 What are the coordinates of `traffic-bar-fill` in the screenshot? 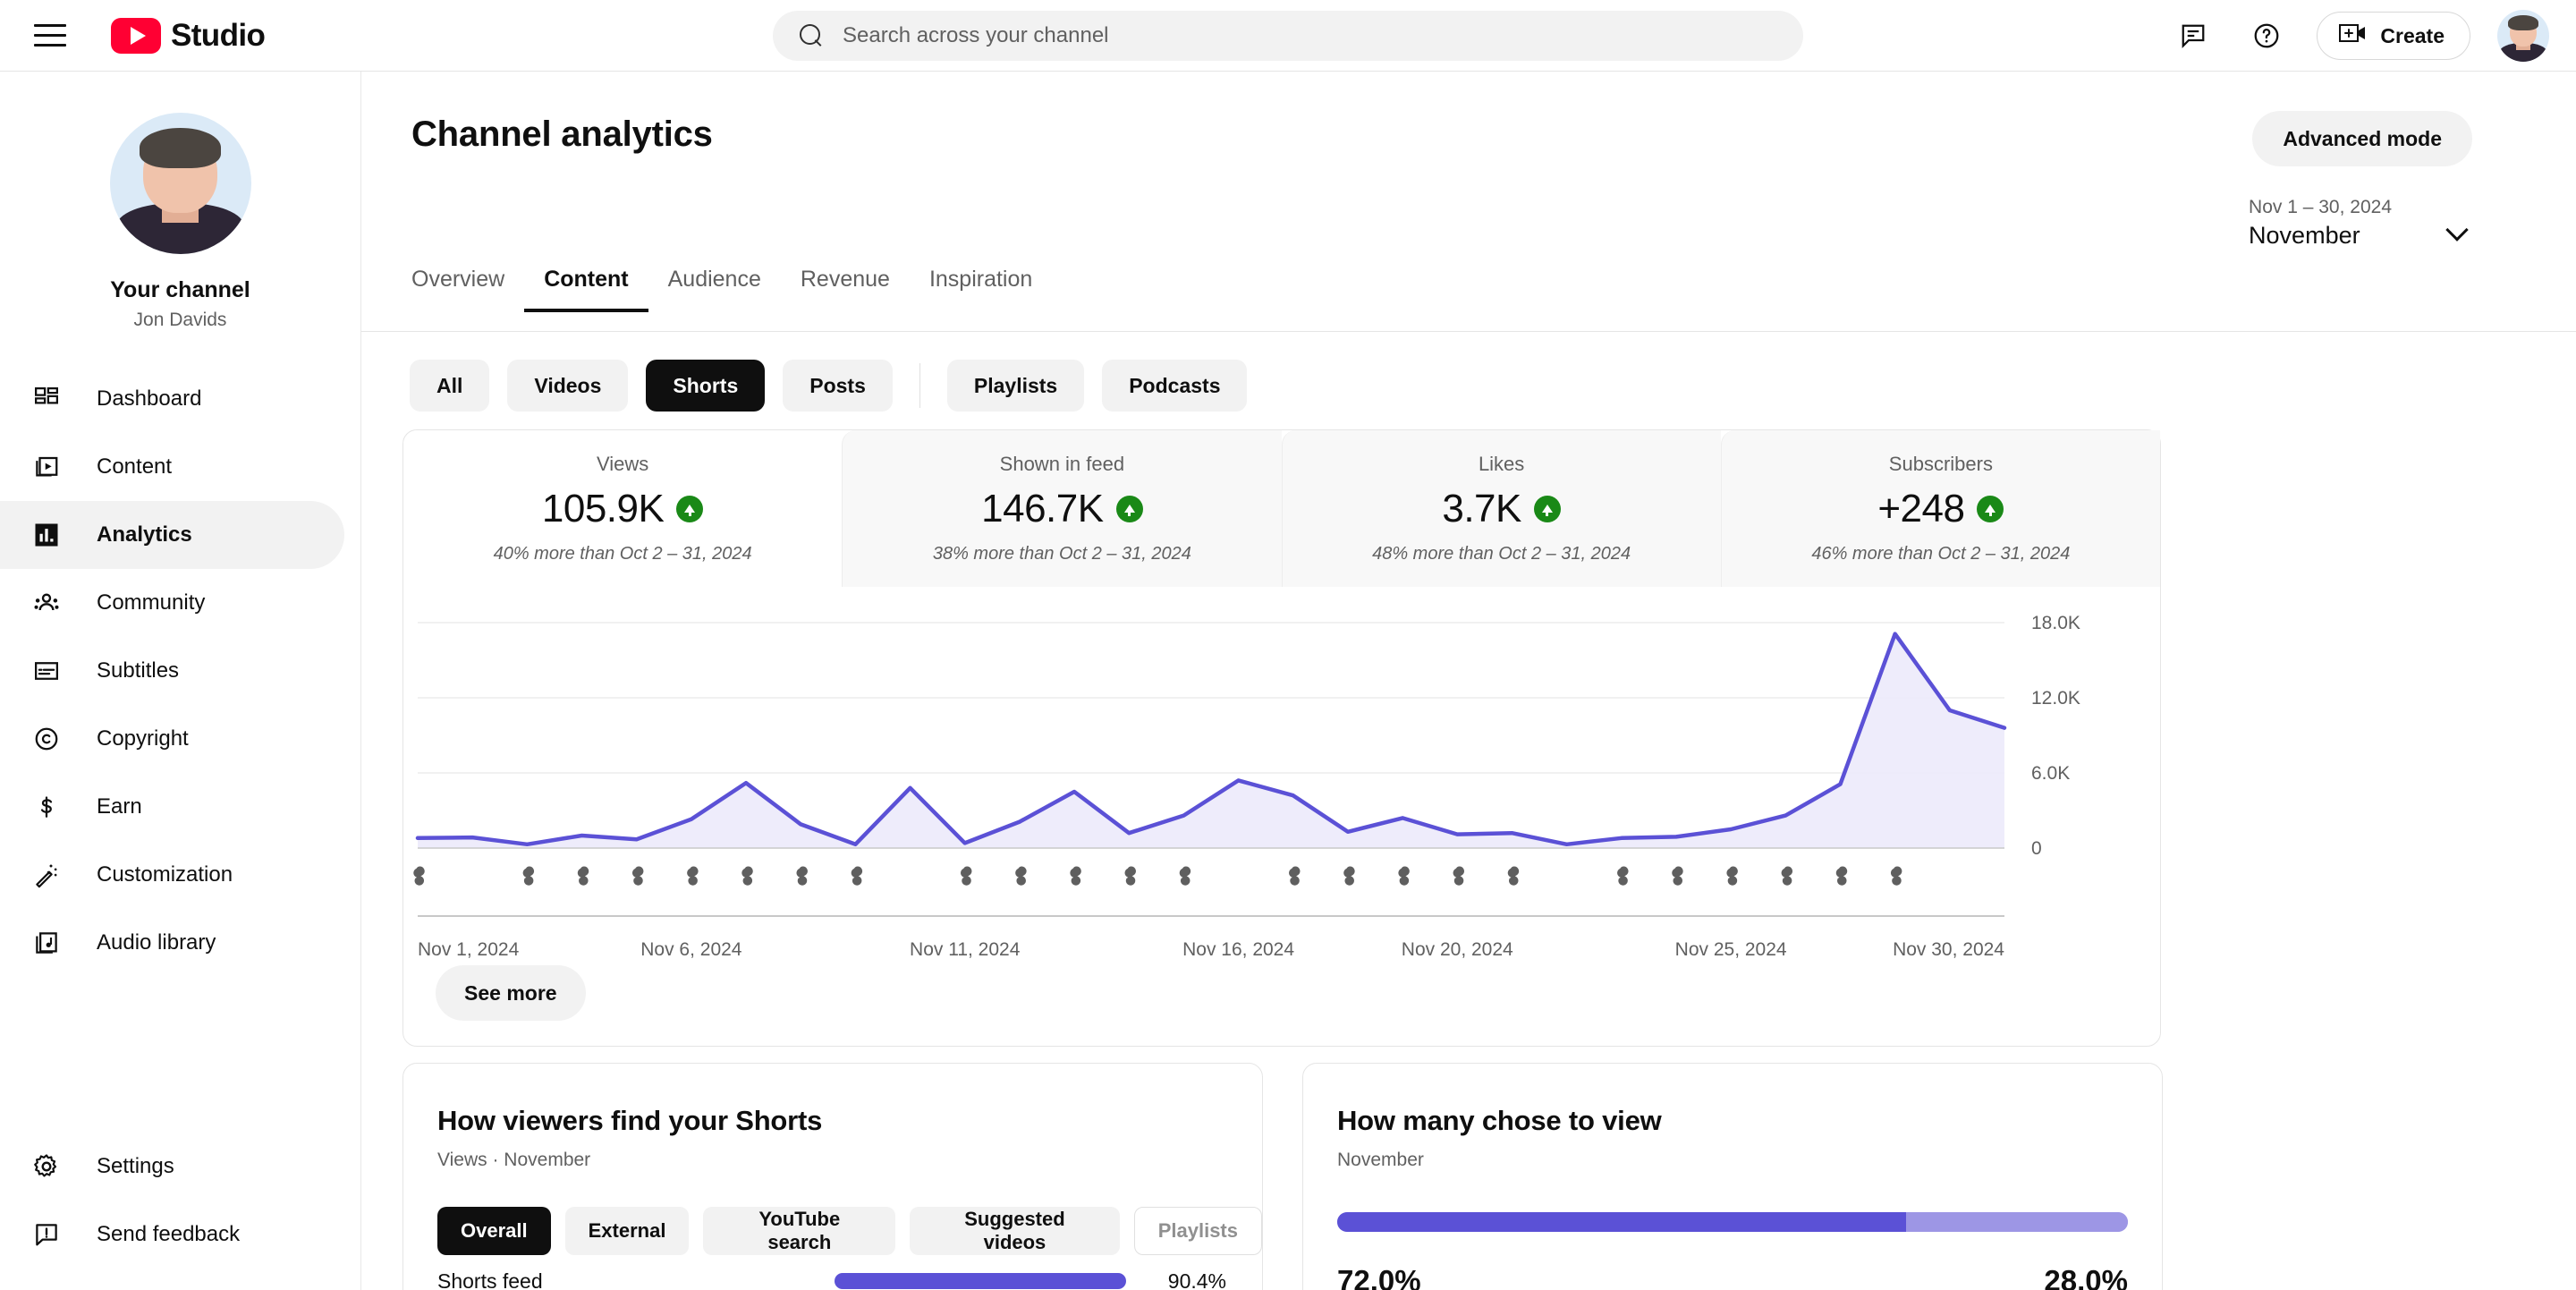 It's located at (980, 1281).